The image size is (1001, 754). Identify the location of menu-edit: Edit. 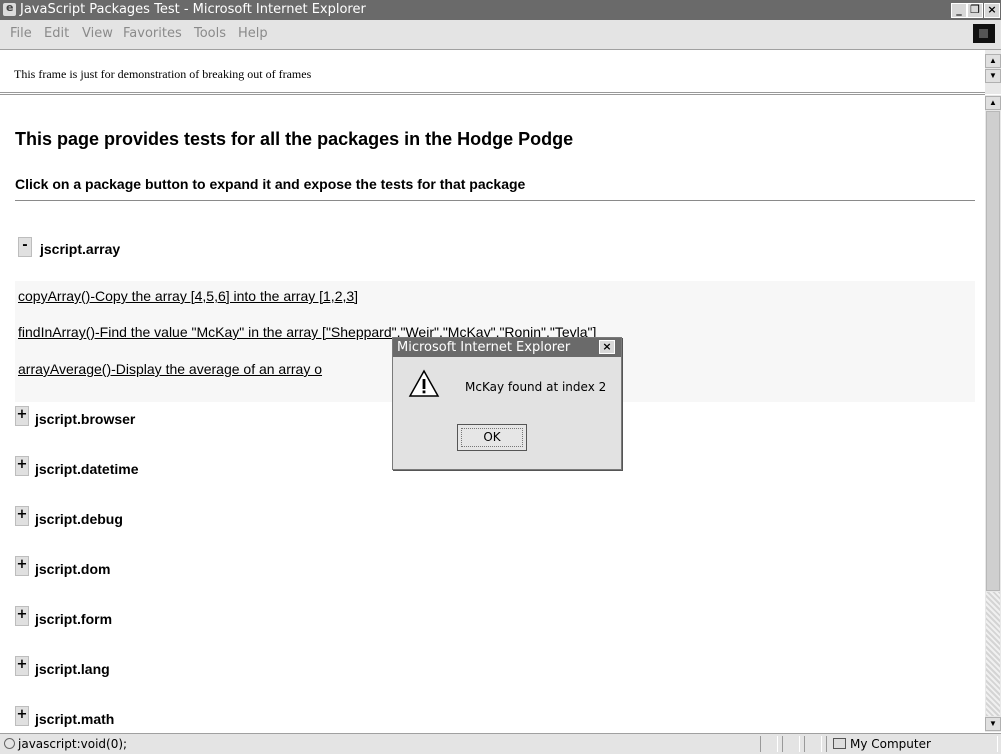
(56, 33).